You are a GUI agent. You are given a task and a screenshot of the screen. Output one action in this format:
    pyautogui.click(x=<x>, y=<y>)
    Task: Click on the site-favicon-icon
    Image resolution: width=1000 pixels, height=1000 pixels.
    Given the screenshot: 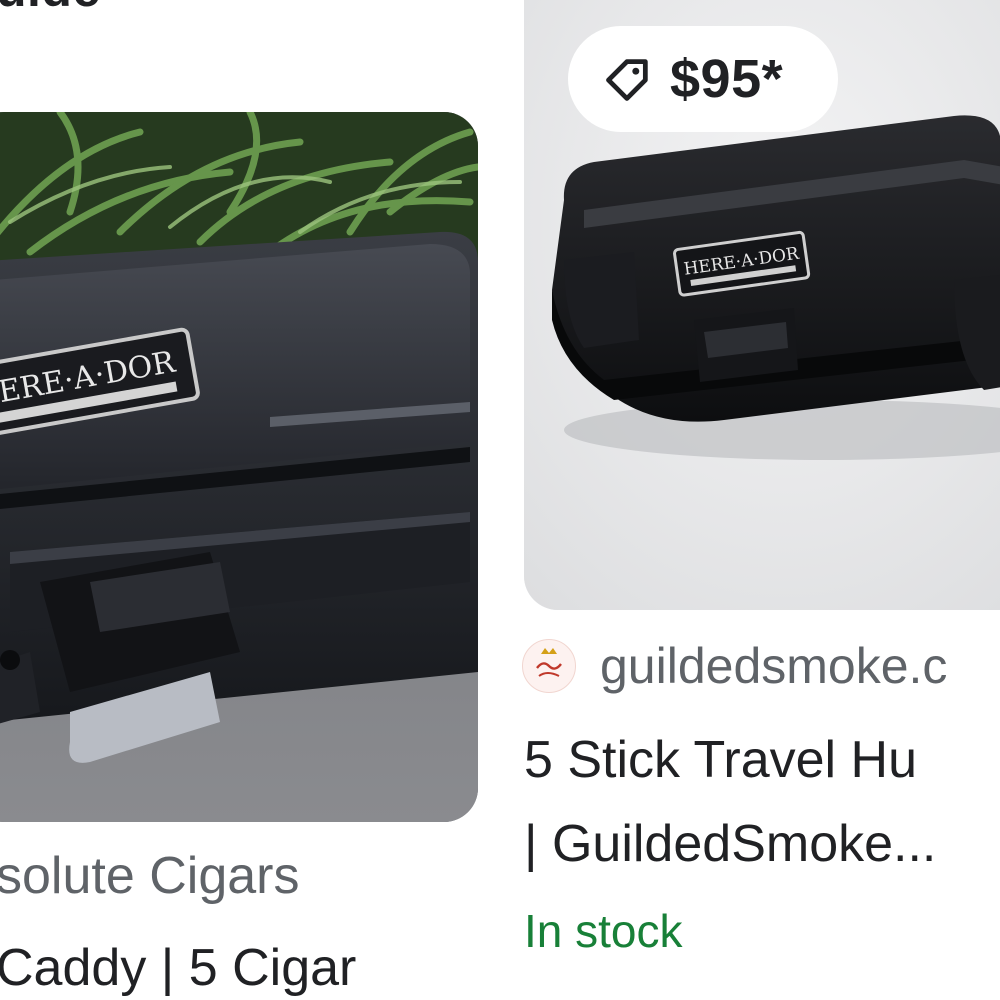 What is the action you would take?
    pyautogui.click(x=549, y=662)
    